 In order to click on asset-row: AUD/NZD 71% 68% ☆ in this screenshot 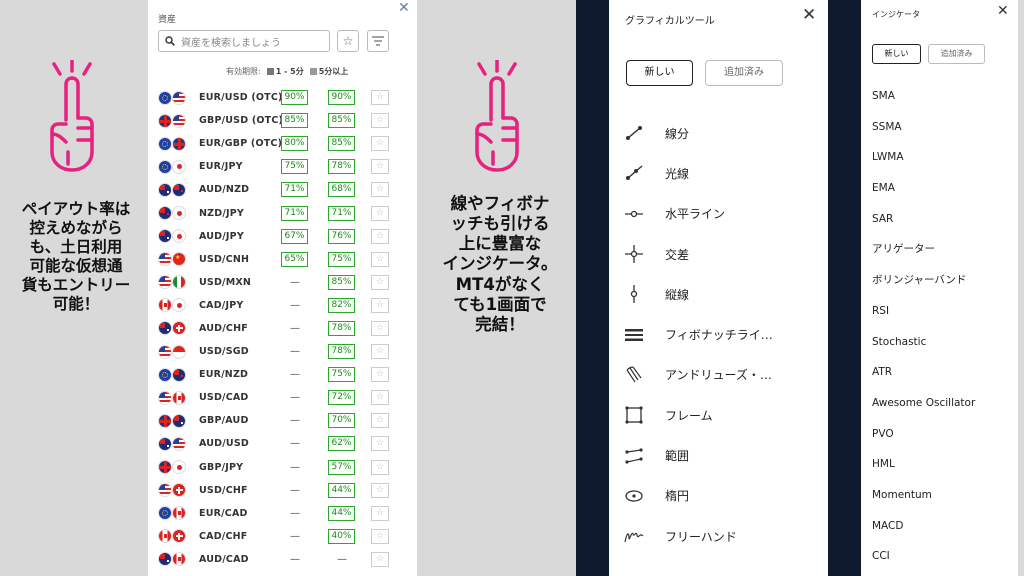, I will do `click(282, 189)`.